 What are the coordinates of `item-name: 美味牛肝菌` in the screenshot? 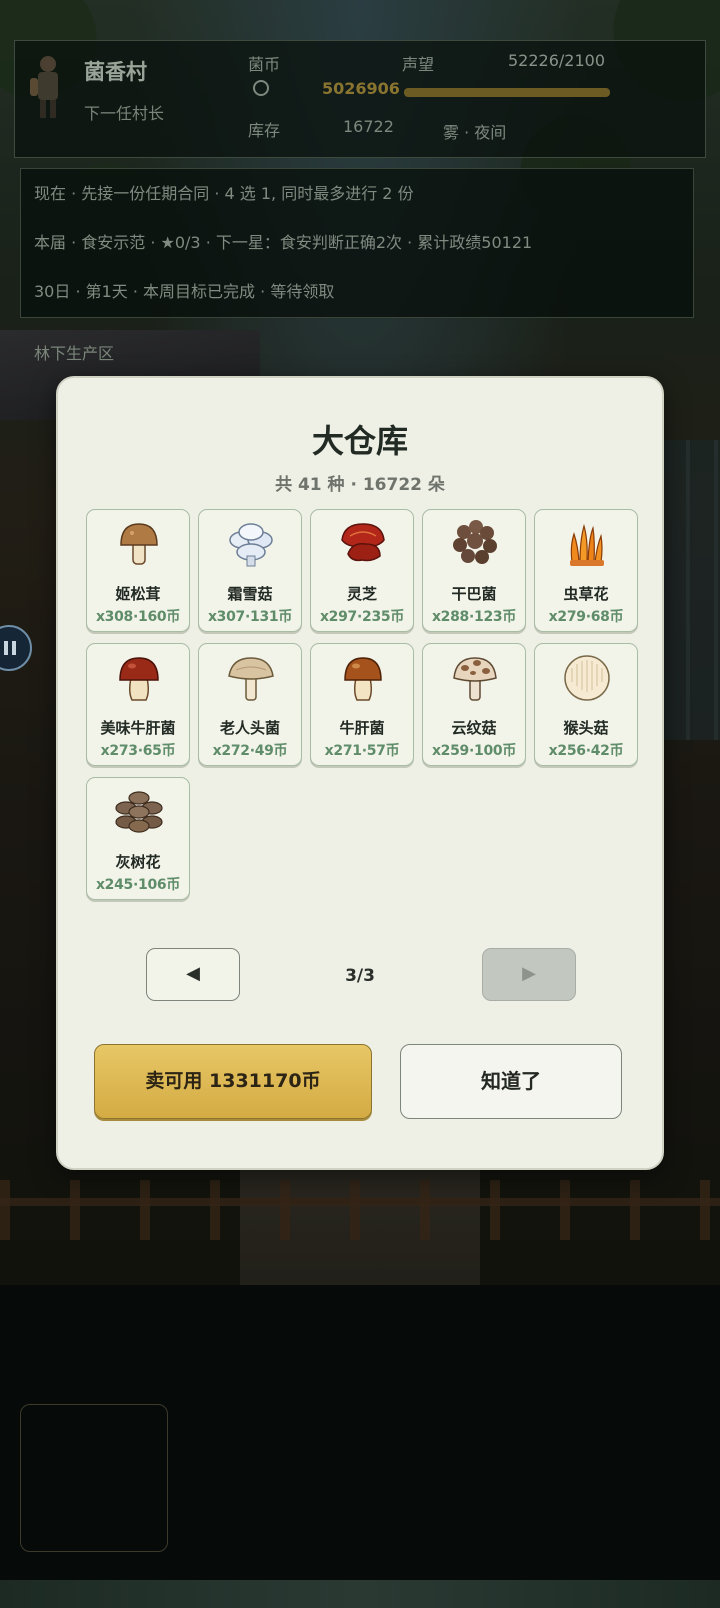 It's located at (138, 728).